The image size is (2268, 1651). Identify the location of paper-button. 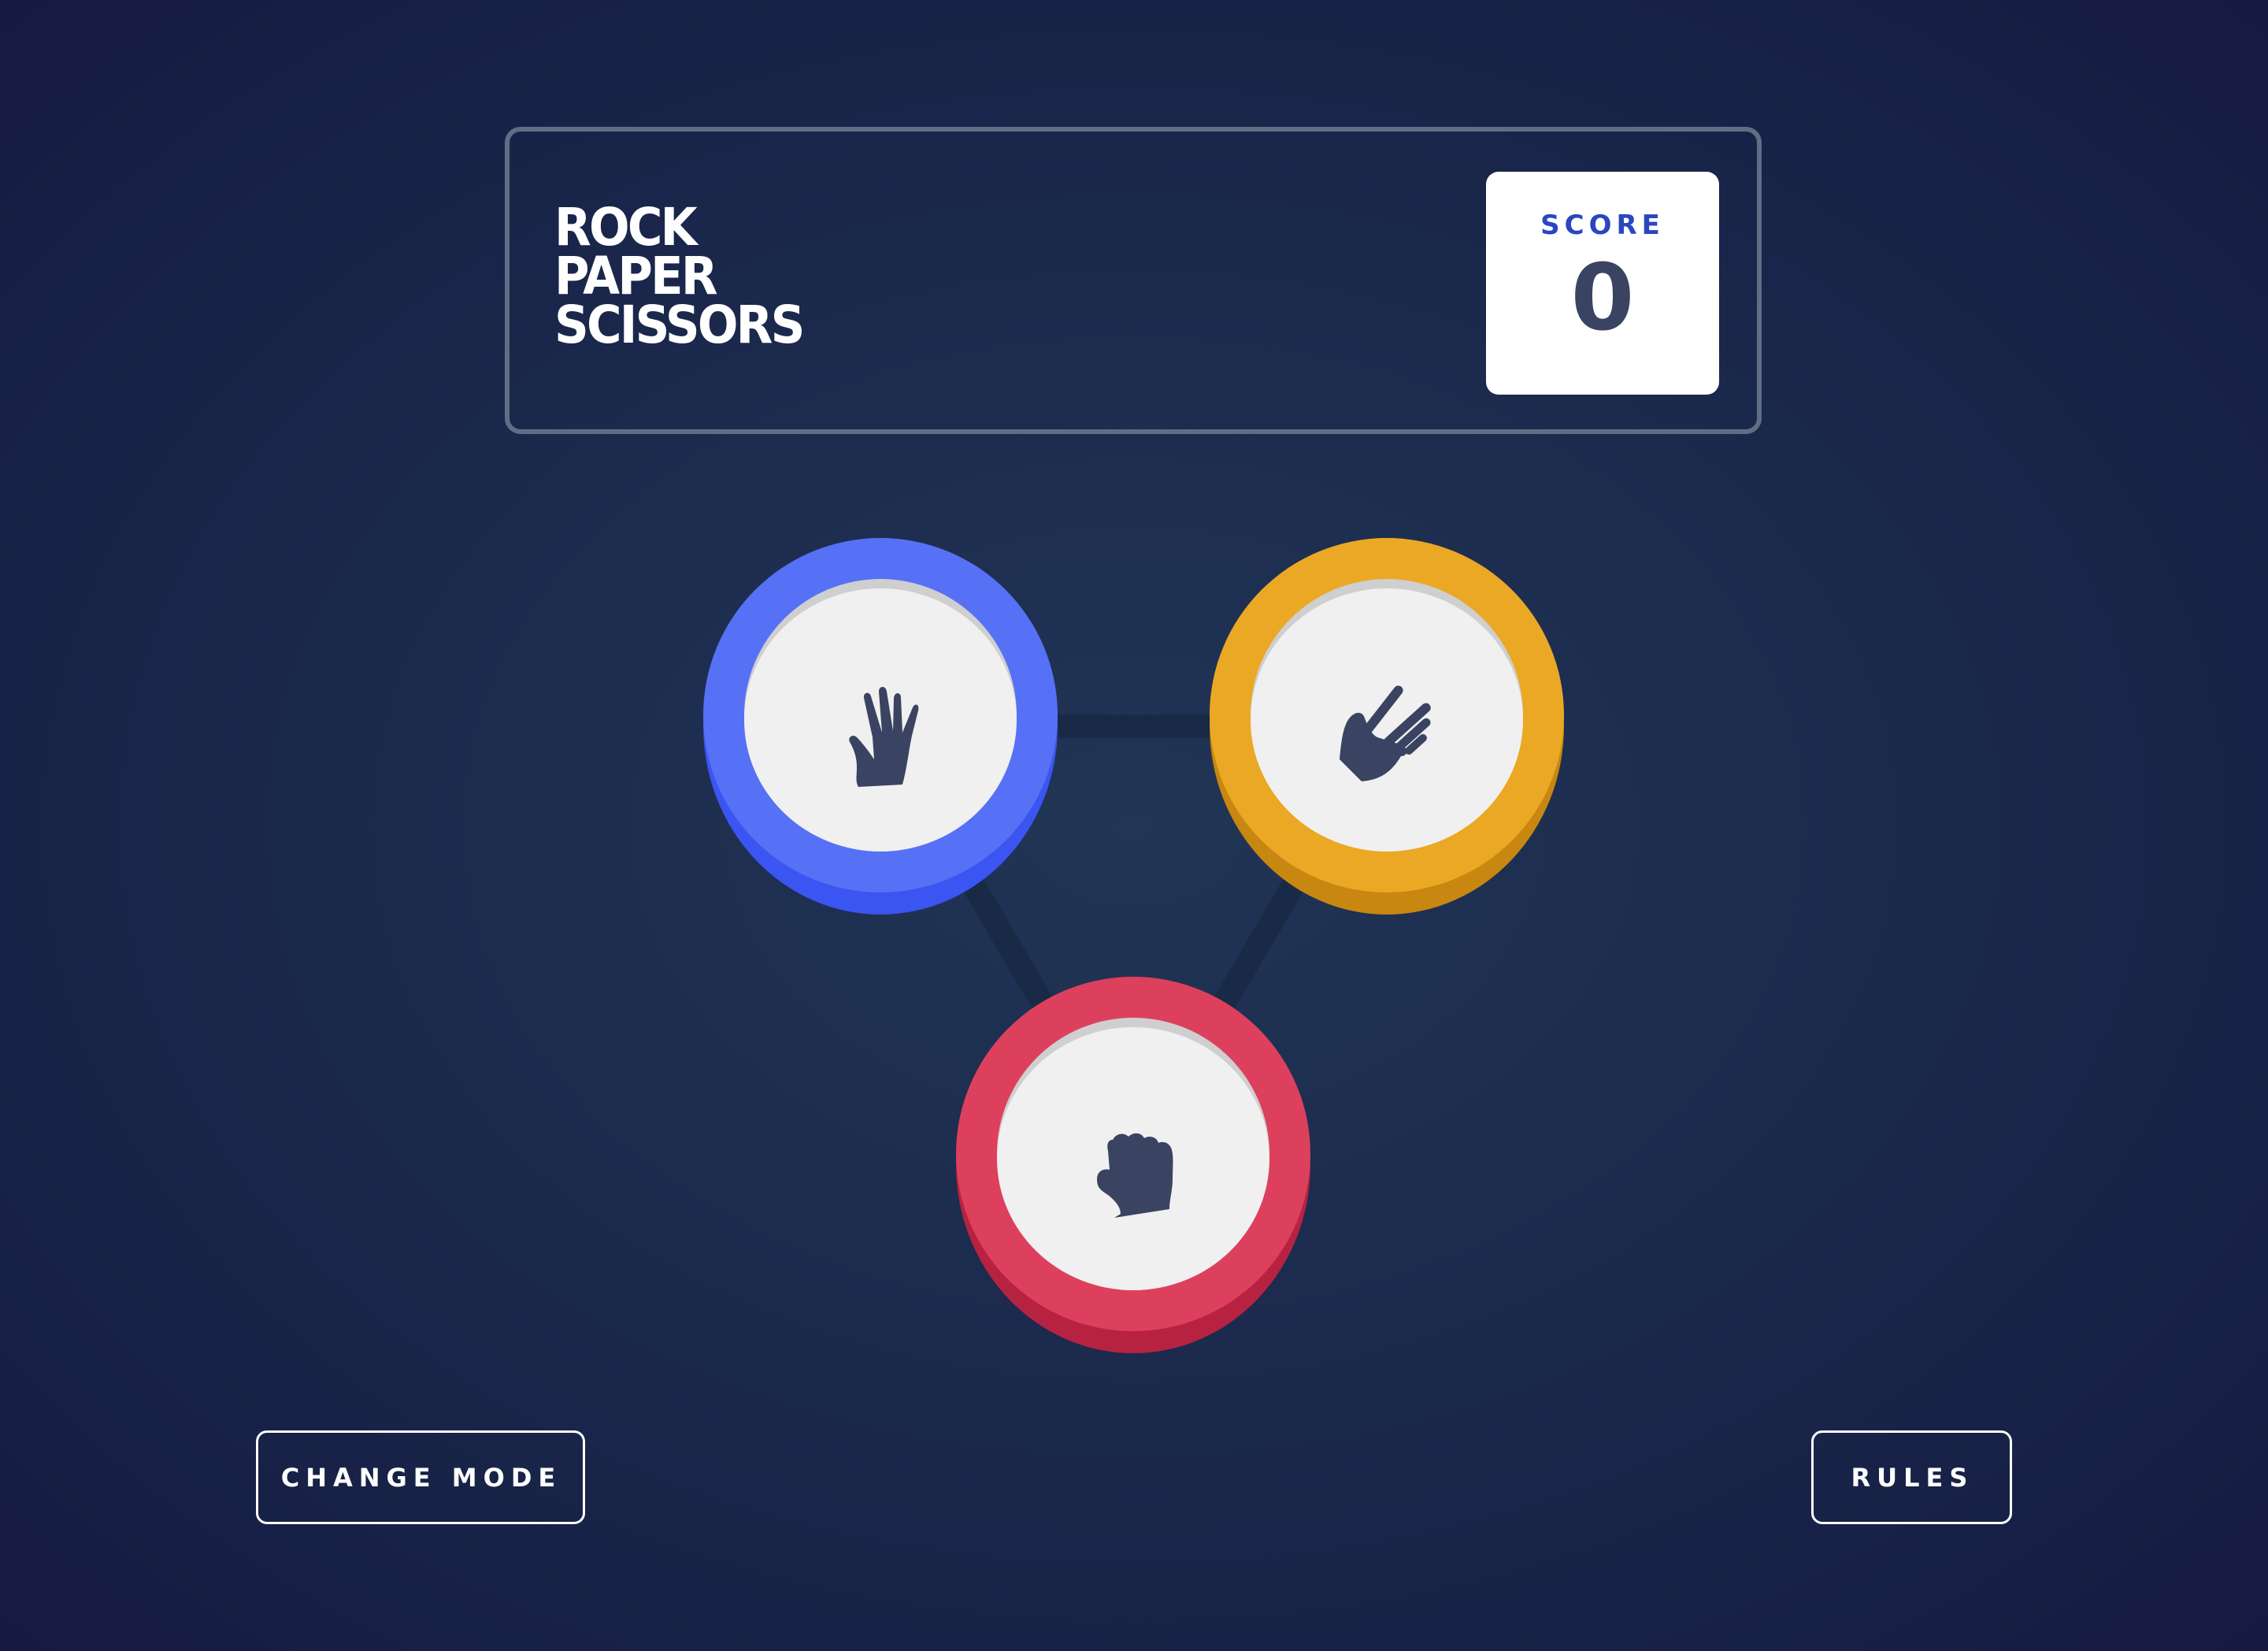
(880, 727).